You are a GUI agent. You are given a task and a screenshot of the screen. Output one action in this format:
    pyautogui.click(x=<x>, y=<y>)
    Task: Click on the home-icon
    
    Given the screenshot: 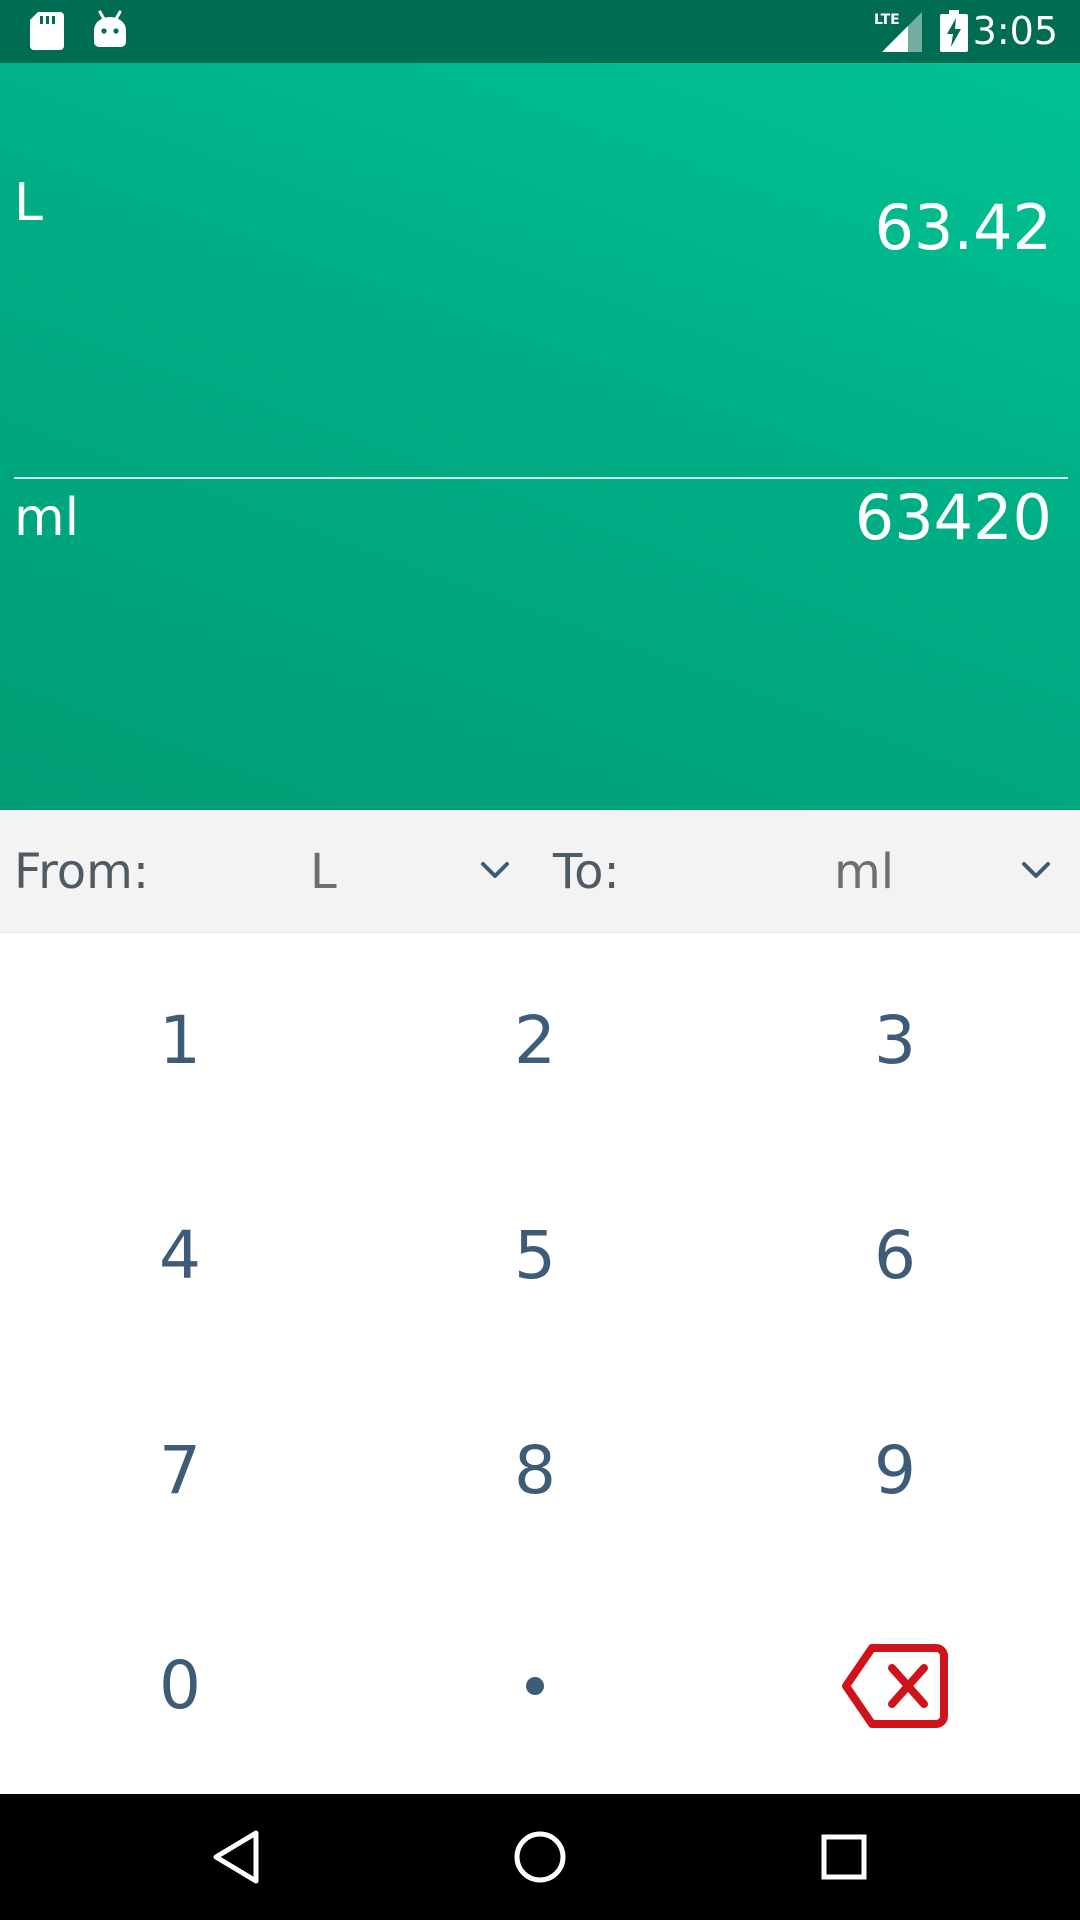 What is the action you would take?
    pyautogui.click(x=540, y=1857)
    